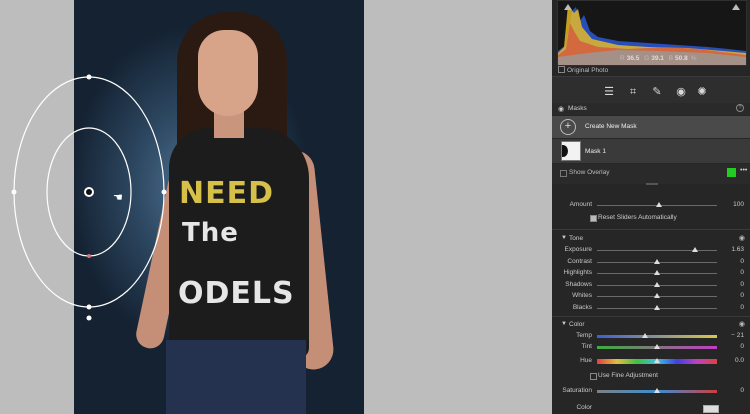 The width and height of the screenshot is (750, 414). Describe the element at coordinates (651, 262) in the screenshot. I see `contrast-slider: Contrast 0` at that location.